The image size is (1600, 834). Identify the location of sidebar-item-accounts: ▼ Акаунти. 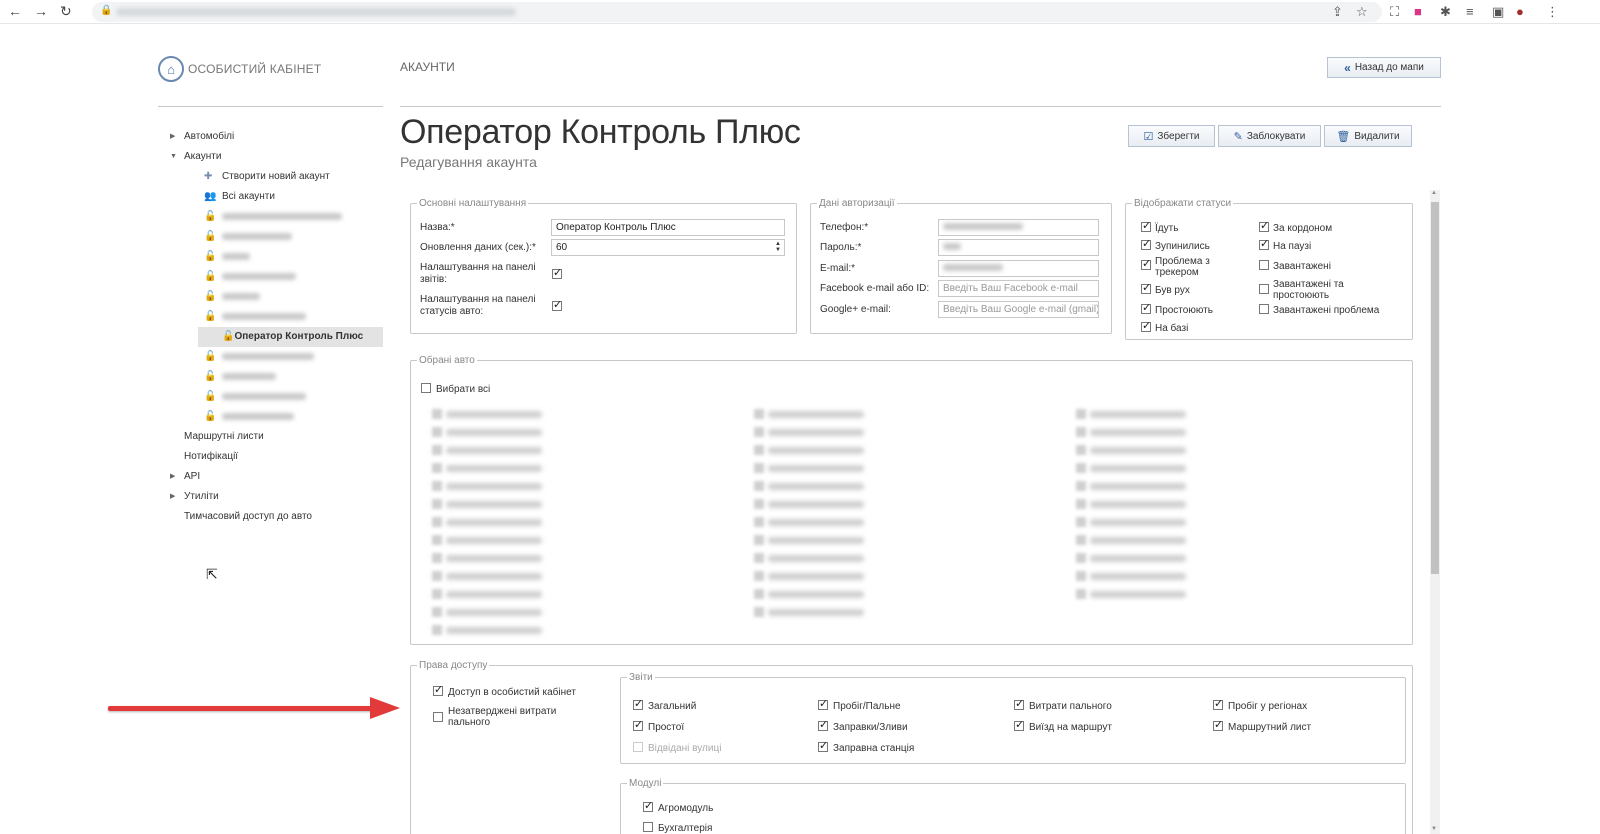
(277, 157).